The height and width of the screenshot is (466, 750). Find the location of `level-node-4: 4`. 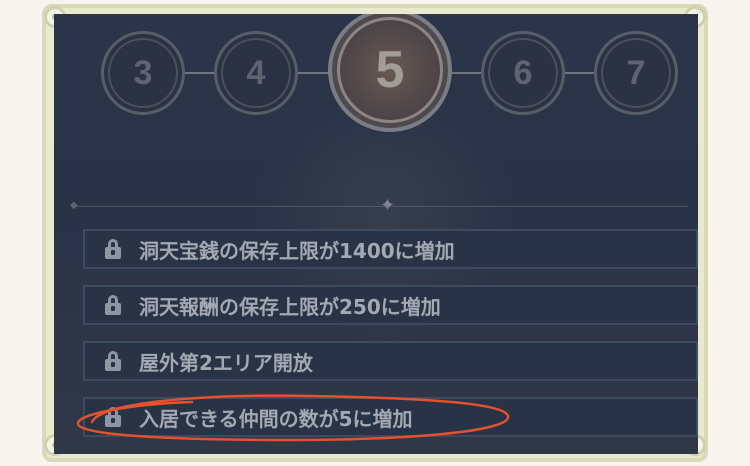

level-node-4: 4 is located at coordinates (256, 73).